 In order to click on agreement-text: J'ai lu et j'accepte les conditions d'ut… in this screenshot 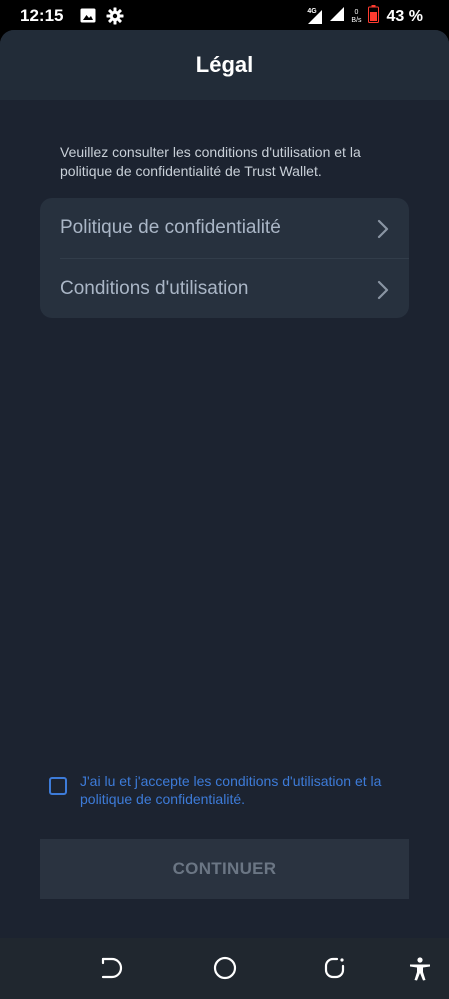, I will do `click(247, 790)`.